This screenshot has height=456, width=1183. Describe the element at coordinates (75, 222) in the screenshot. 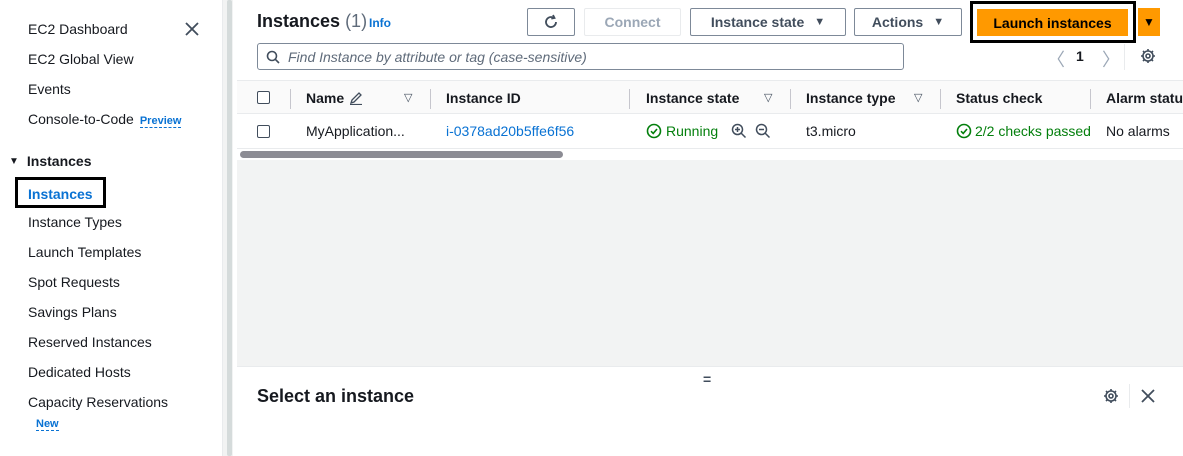

I see `sidebar-item-instance-types: Instance Types` at that location.